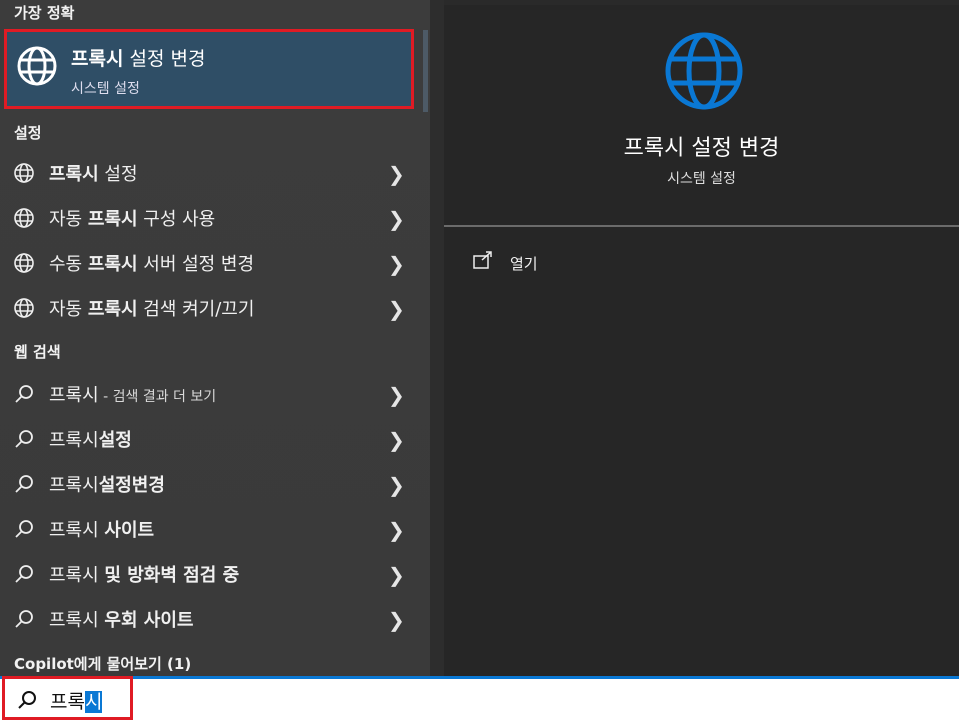 The image size is (959, 721). I want to click on scrollbar-thumb, so click(425, 71).